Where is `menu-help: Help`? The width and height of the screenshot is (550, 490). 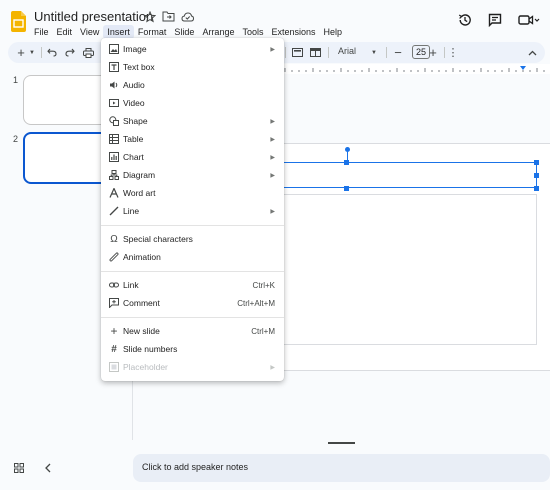 menu-help: Help is located at coordinates (333, 32).